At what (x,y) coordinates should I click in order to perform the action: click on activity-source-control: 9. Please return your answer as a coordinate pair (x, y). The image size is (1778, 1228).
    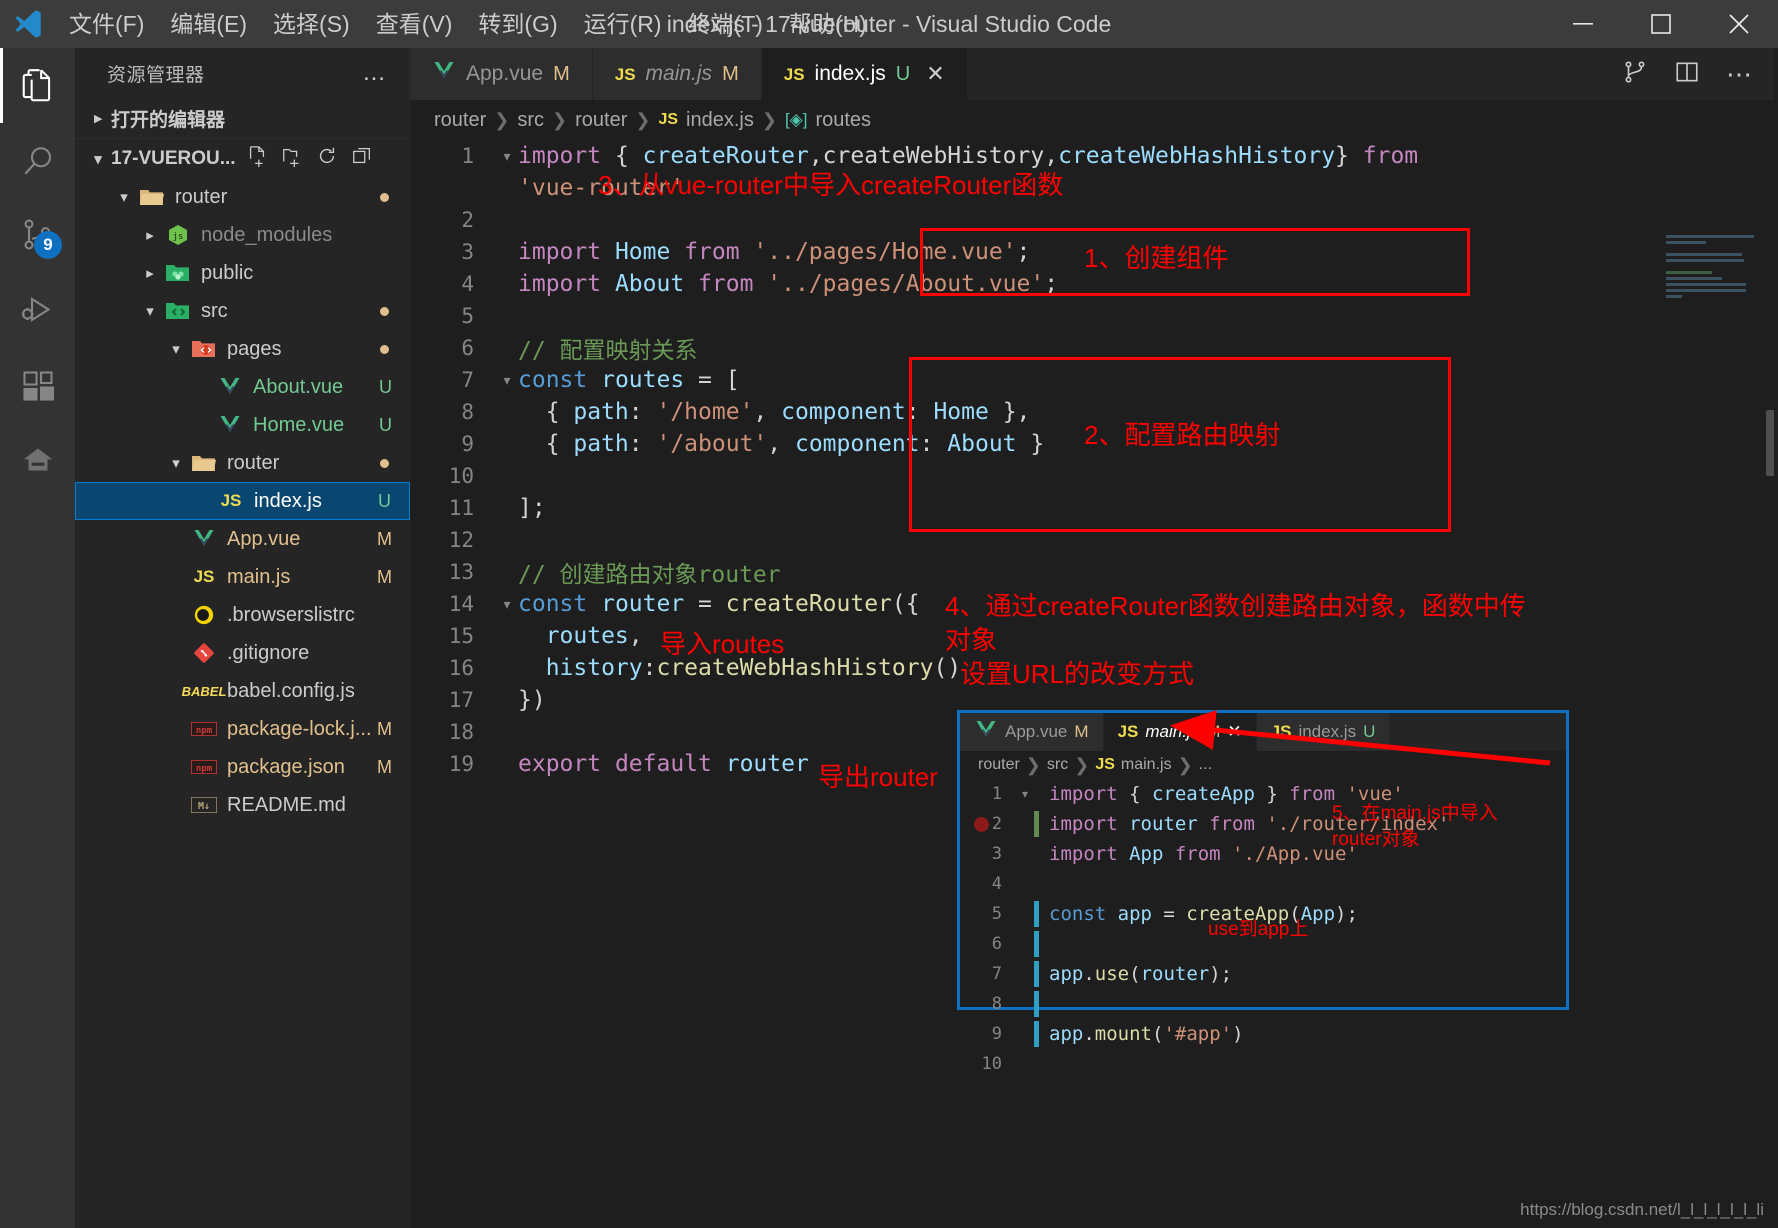
    Looking at the image, I should click on (37, 235).